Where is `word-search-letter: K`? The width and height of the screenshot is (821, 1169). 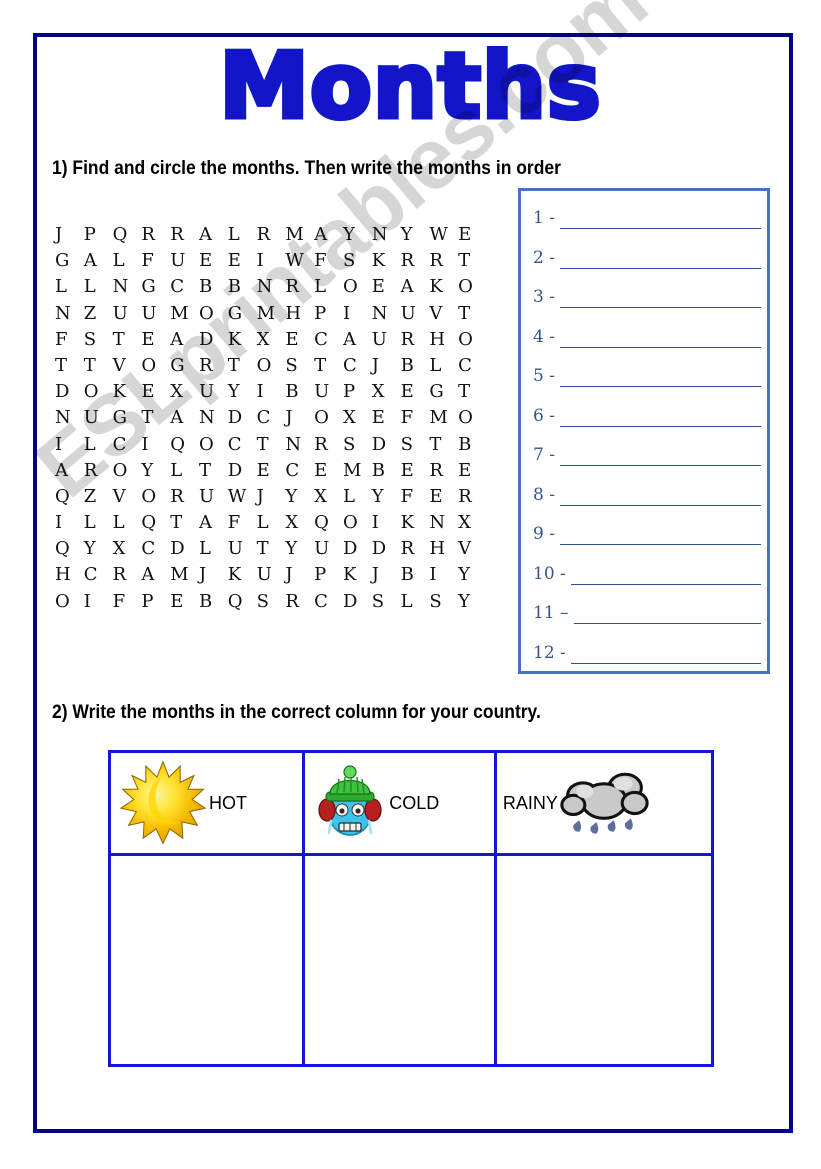 word-search-letter: K is located at coordinates (127, 392).